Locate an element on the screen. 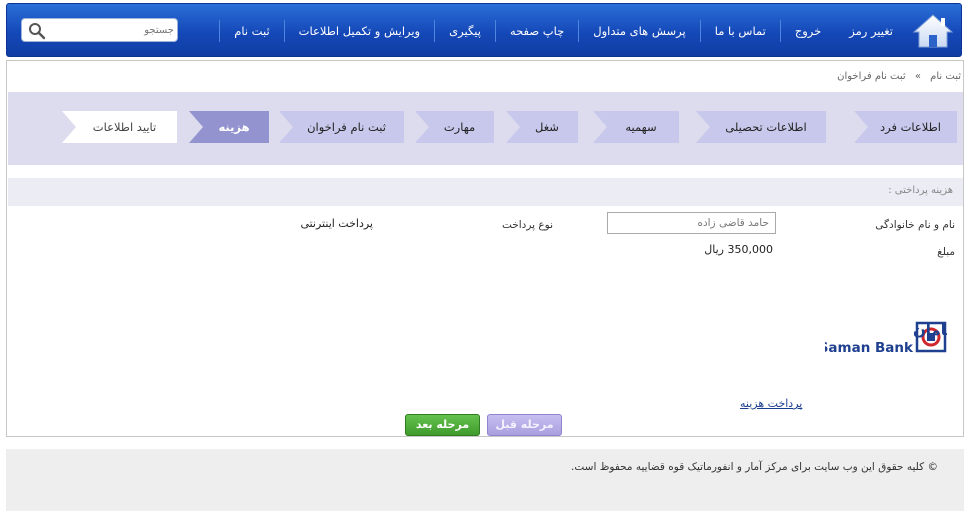 This screenshot has height=514, width=968. bank-name-fa: بانک سامان is located at coordinates (930, 330).